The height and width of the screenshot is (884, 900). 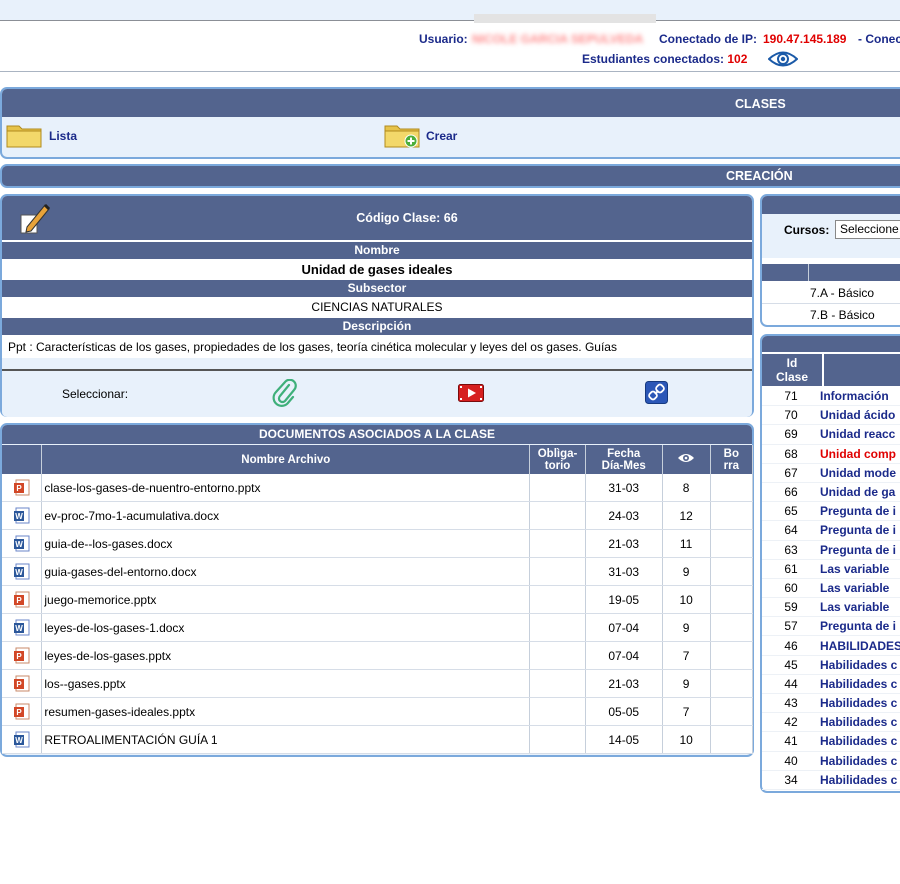 What do you see at coordinates (791, 722) in the screenshot?
I see `class-id: 42` at bounding box center [791, 722].